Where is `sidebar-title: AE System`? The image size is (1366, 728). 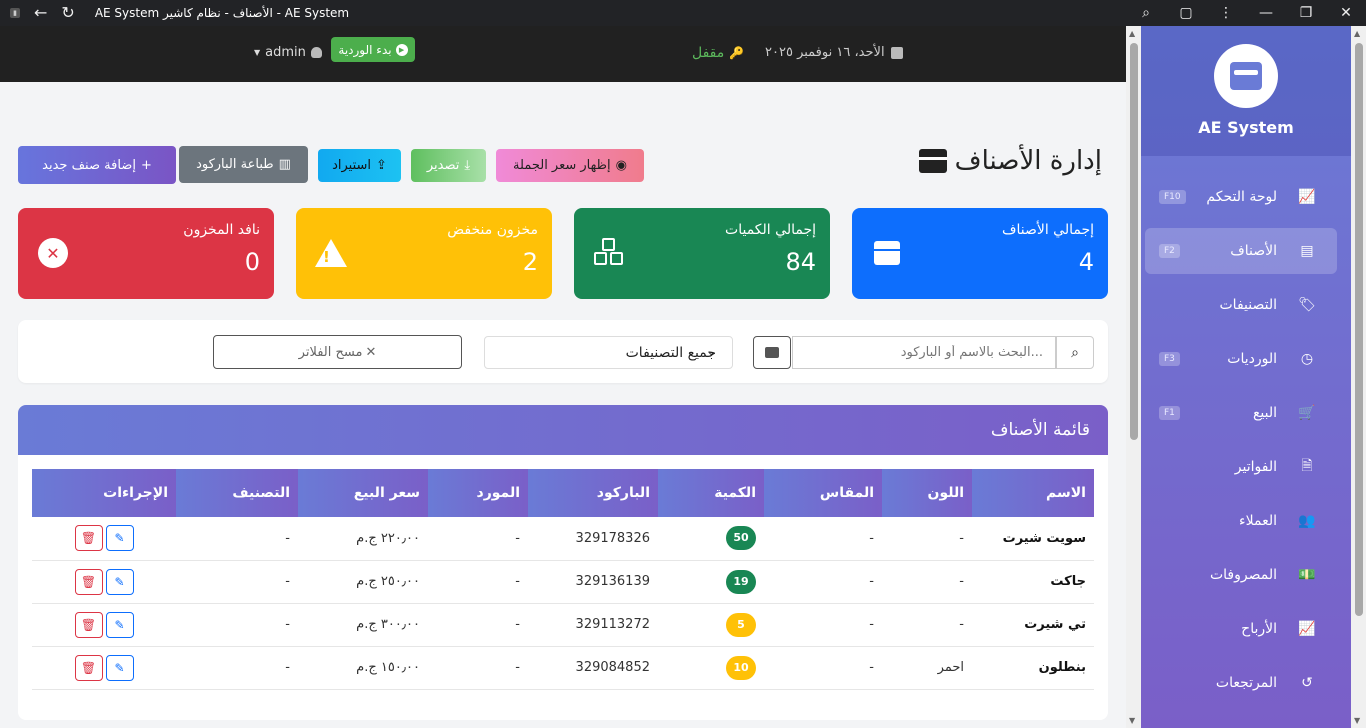
sidebar-title: AE System is located at coordinates (1246, 127).